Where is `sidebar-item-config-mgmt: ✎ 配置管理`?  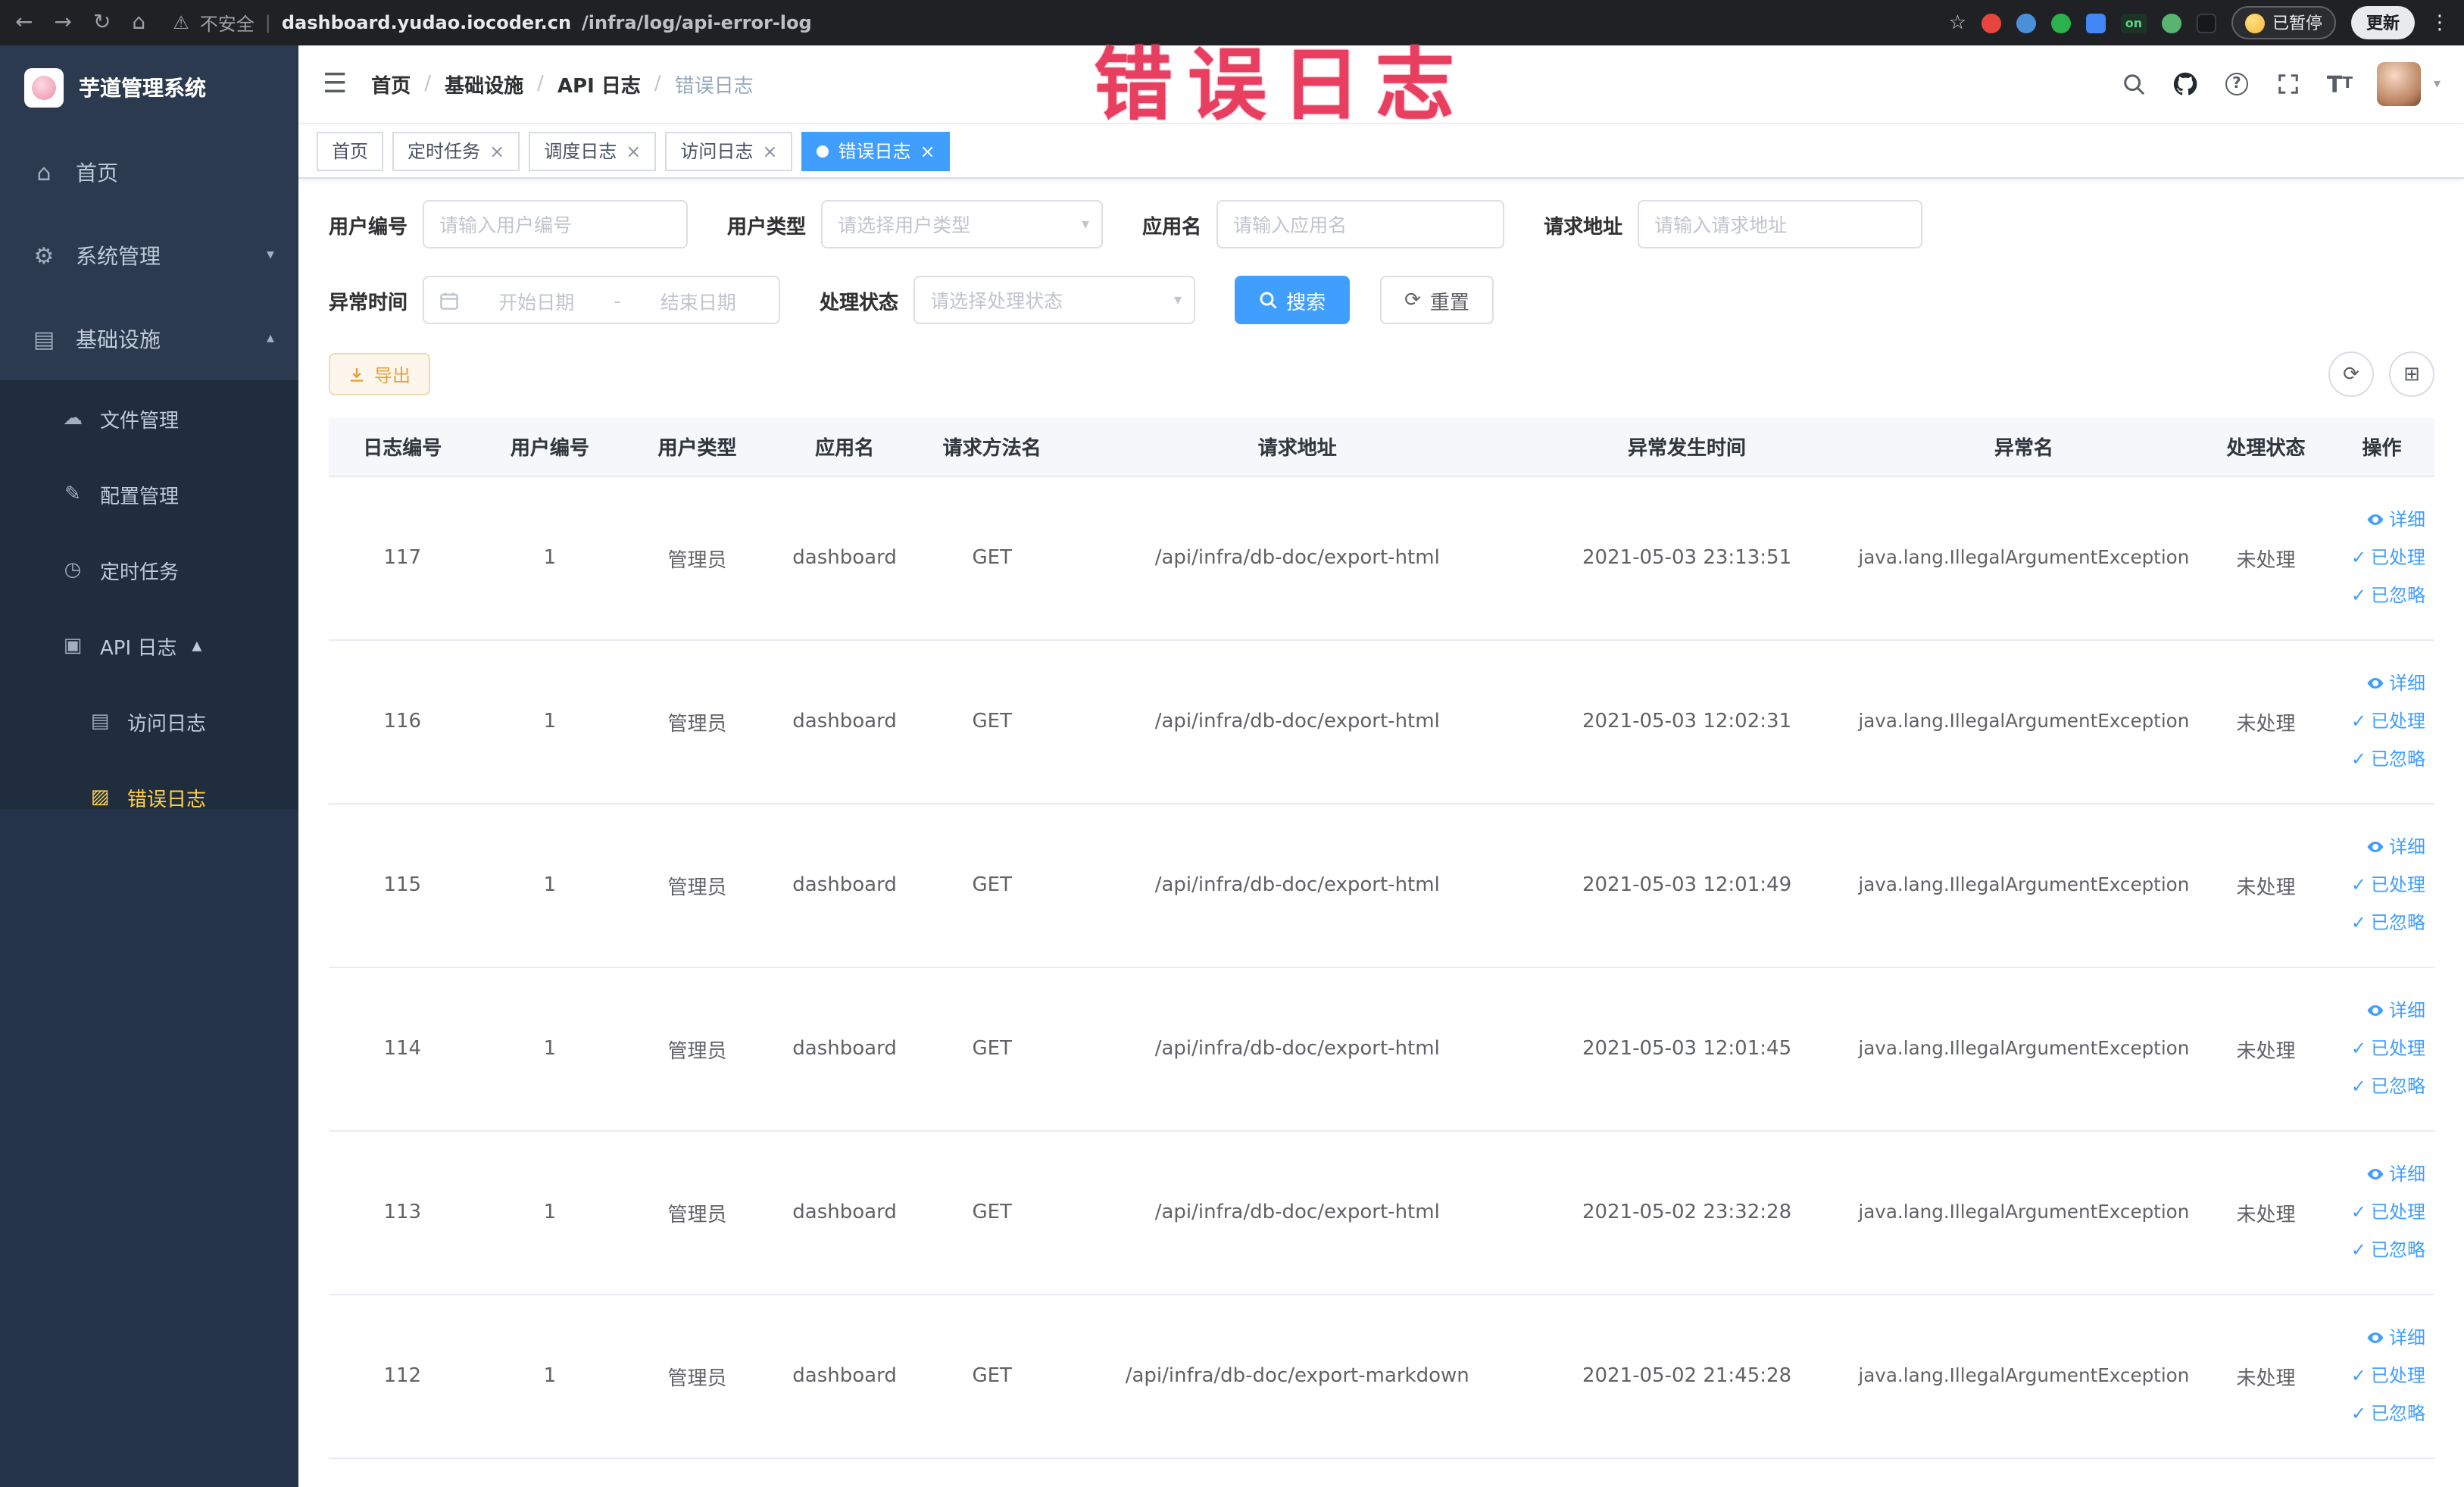 sidebar-item-config-mgmt: ✎ 配置管理 is located at coordinates (149, 494).